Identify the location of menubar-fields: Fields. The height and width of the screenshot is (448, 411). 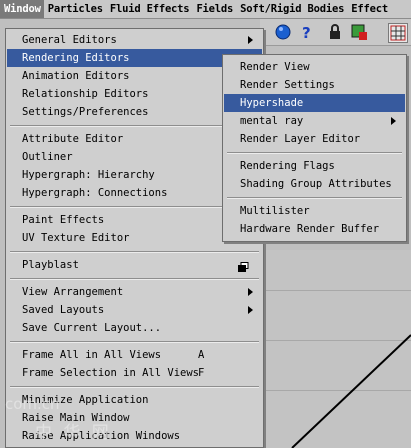
(214, 9).